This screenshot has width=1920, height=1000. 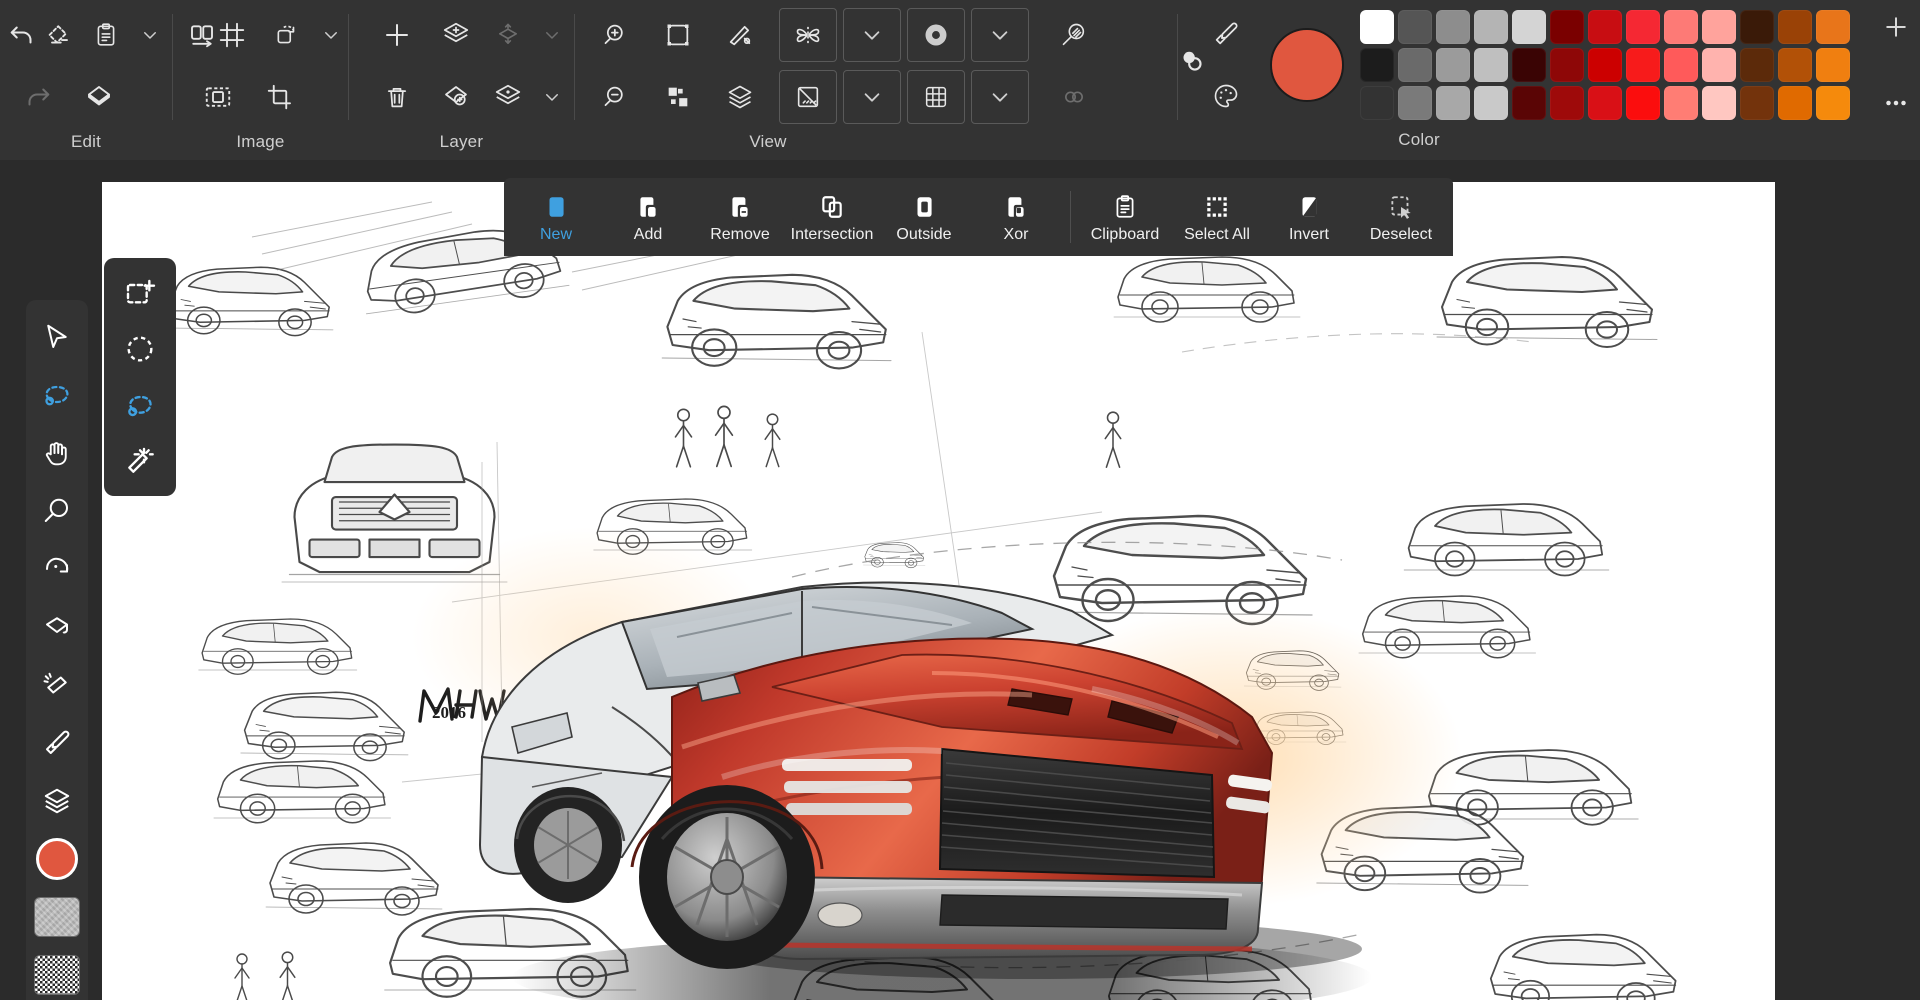 I want to click on duplicate-layer-button, so click(x=456, y=35).